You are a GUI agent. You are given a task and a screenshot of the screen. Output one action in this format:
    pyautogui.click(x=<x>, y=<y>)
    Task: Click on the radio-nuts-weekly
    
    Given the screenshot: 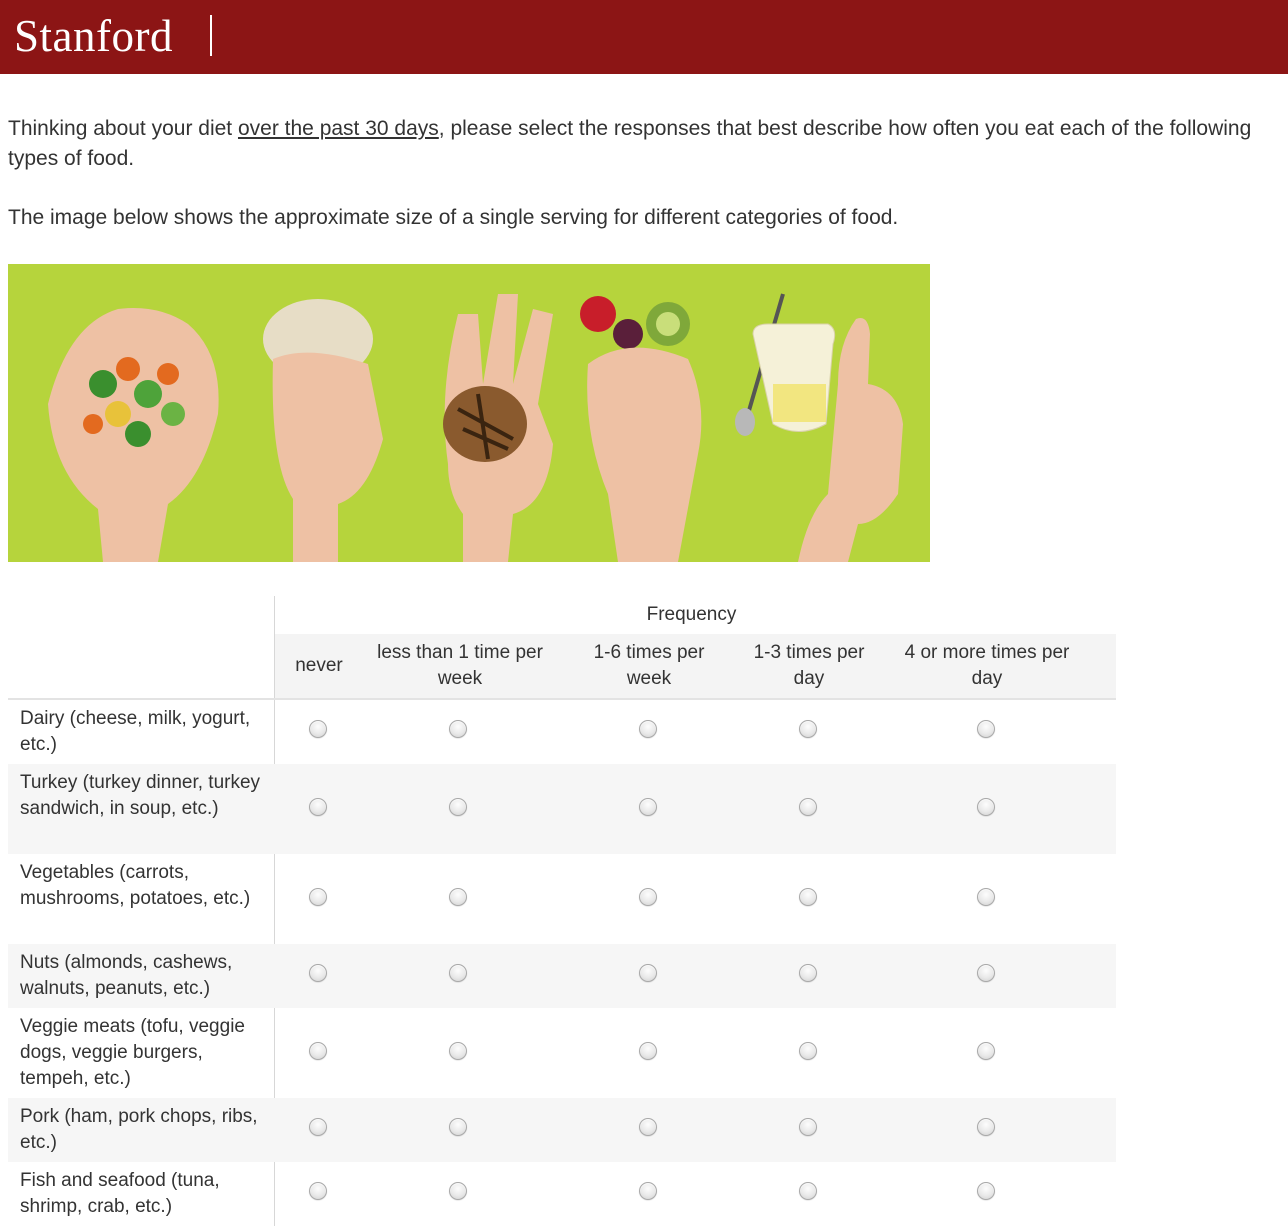 What is the action you would take?
    pyautogui.click(x=648, y=973)
    